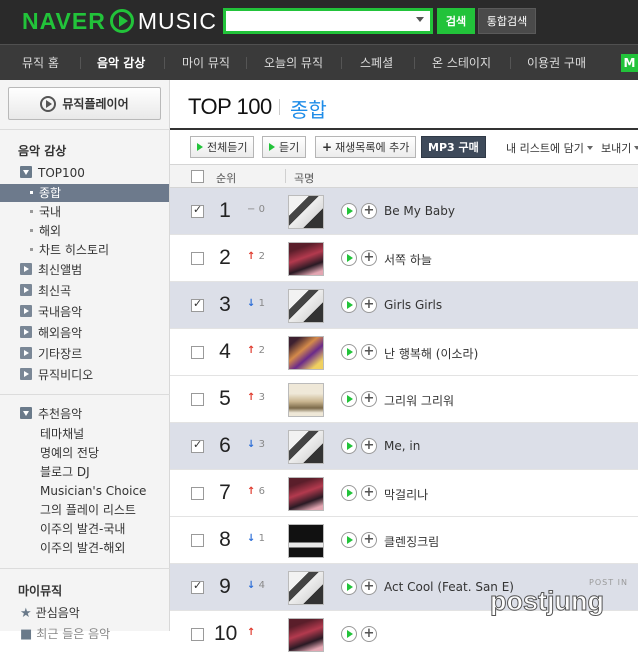 The width and height of the screenshot is (638, 652). Describe the element at coordinates (51, 354) in the screenshot. I see `sidebar-item-other-genres: 기타장르` at that location.